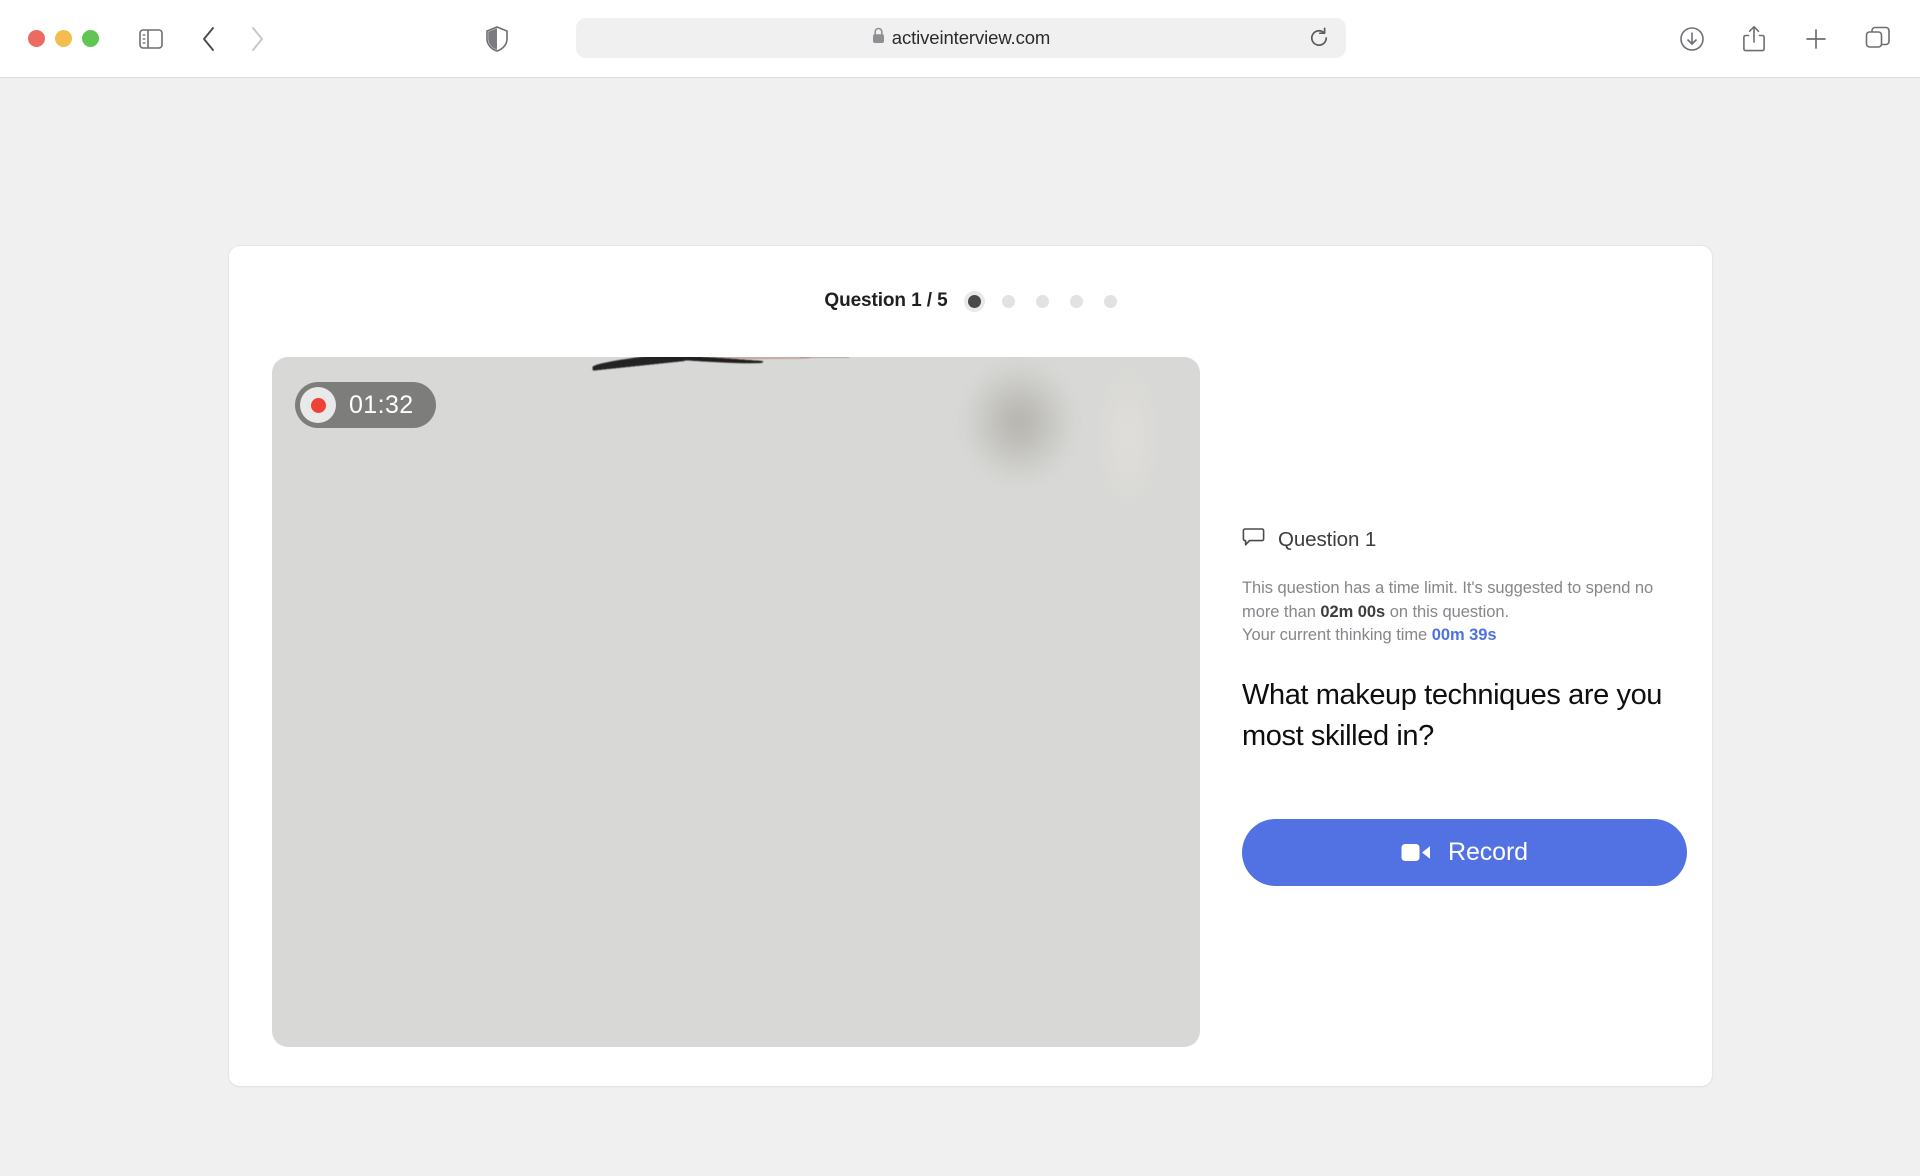 This screenshot has height=1176, width=1920. I want to click on question-header-label: Question 1, so click(1327, 539).